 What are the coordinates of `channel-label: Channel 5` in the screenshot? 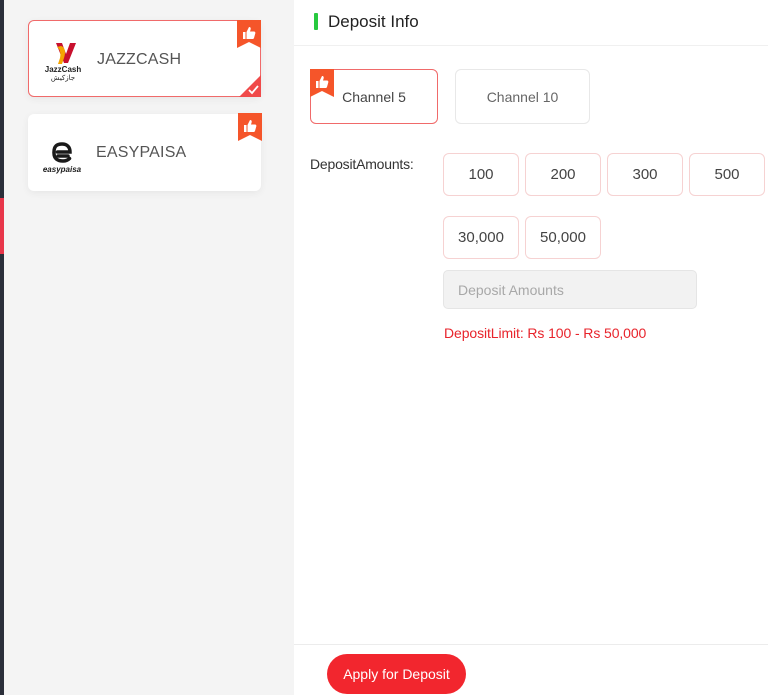 It's located at (374, 96).